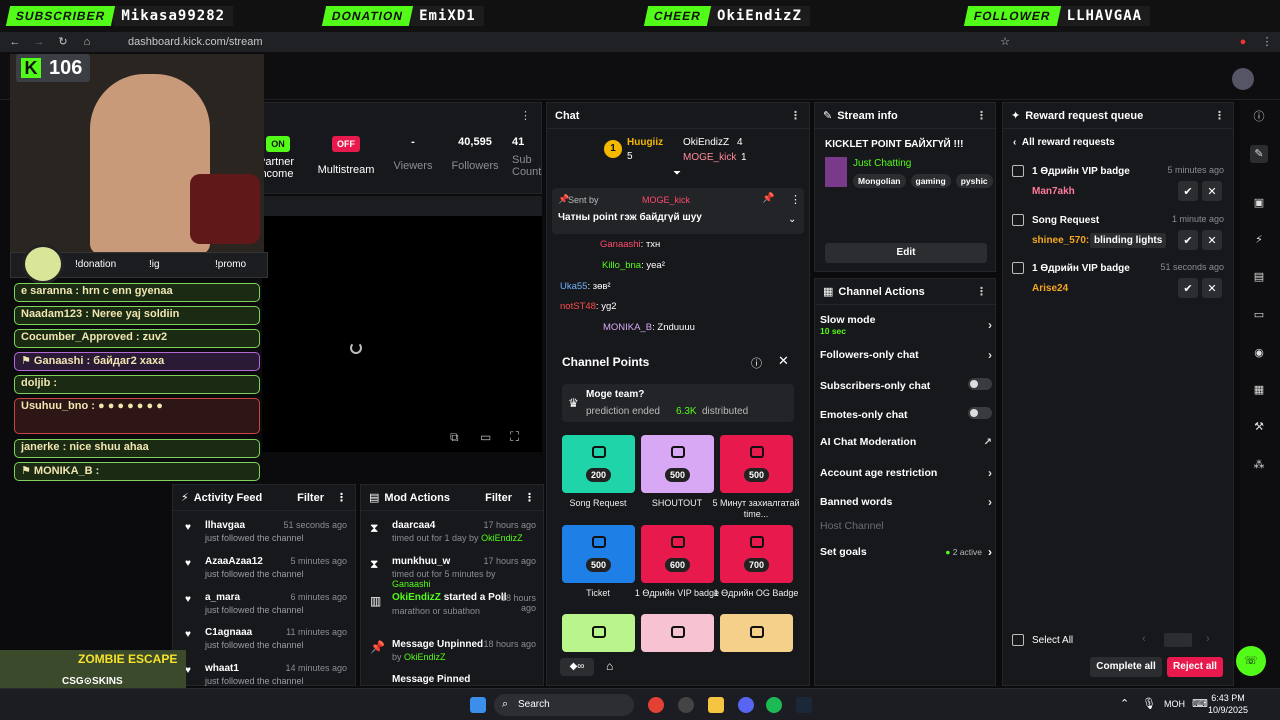 This screenshot has width=1280, height=720. I want to click on reward-tile: 200, so click(598, 464).